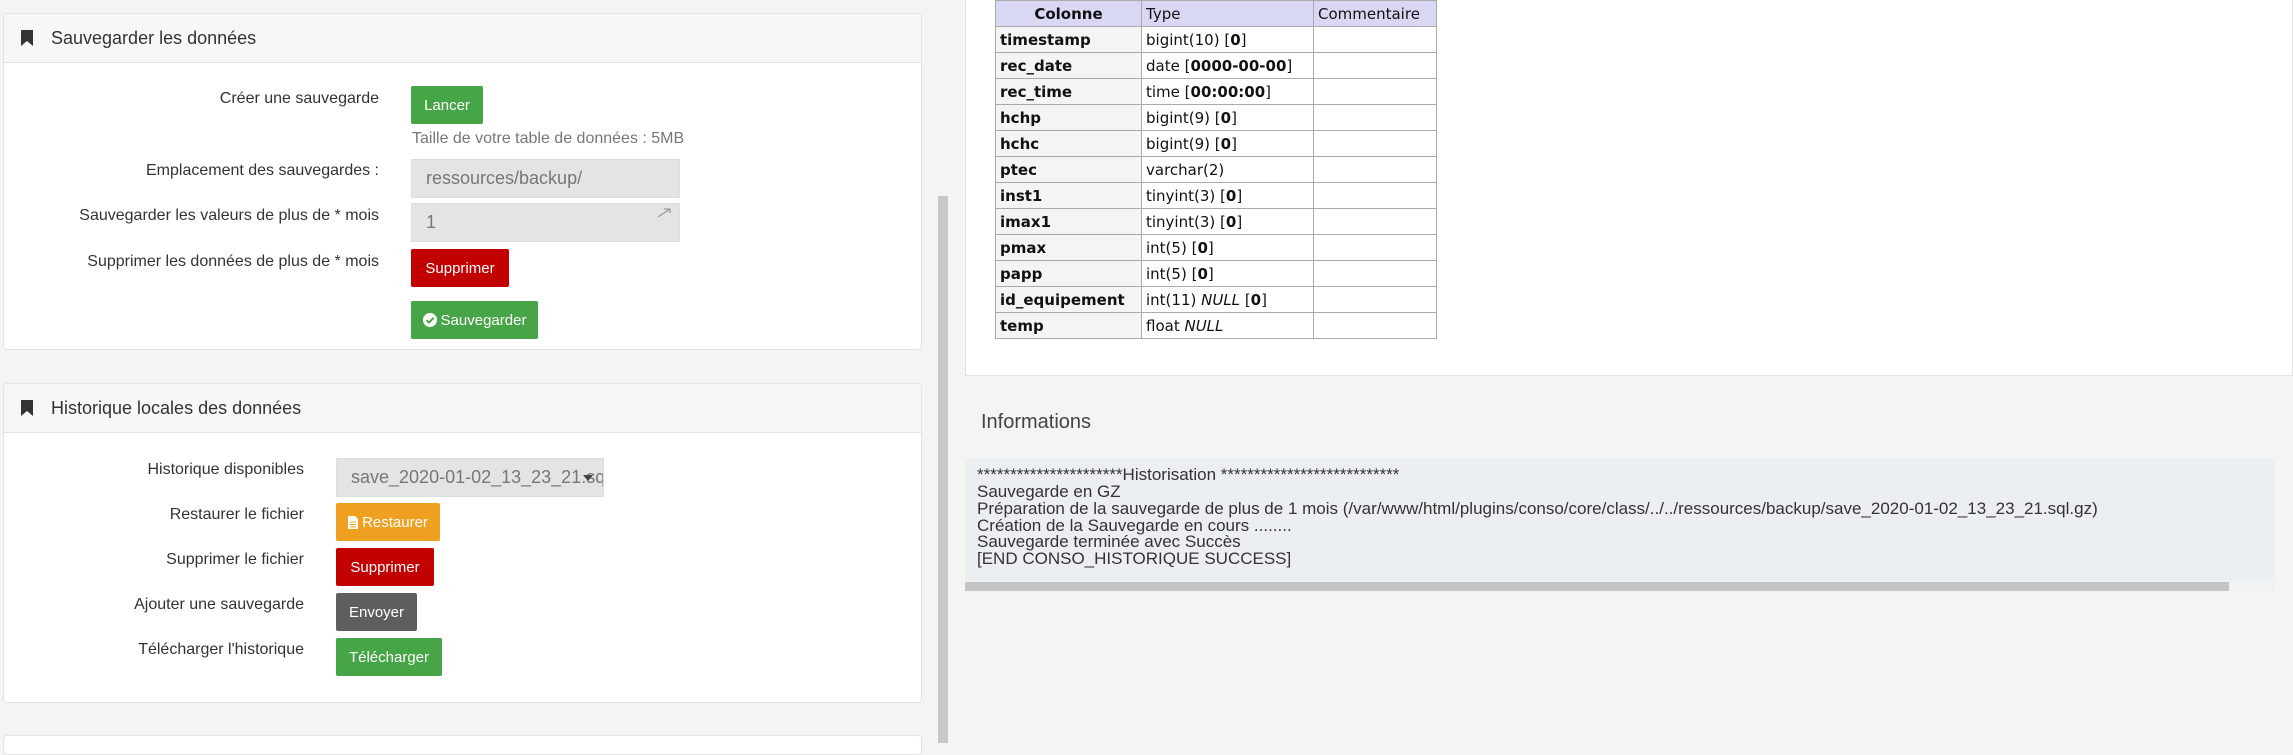 The height and width of the screenshot is (755, 2293). I want to click on schema-column-type: date [0000-00-00], so click(1227, 65).